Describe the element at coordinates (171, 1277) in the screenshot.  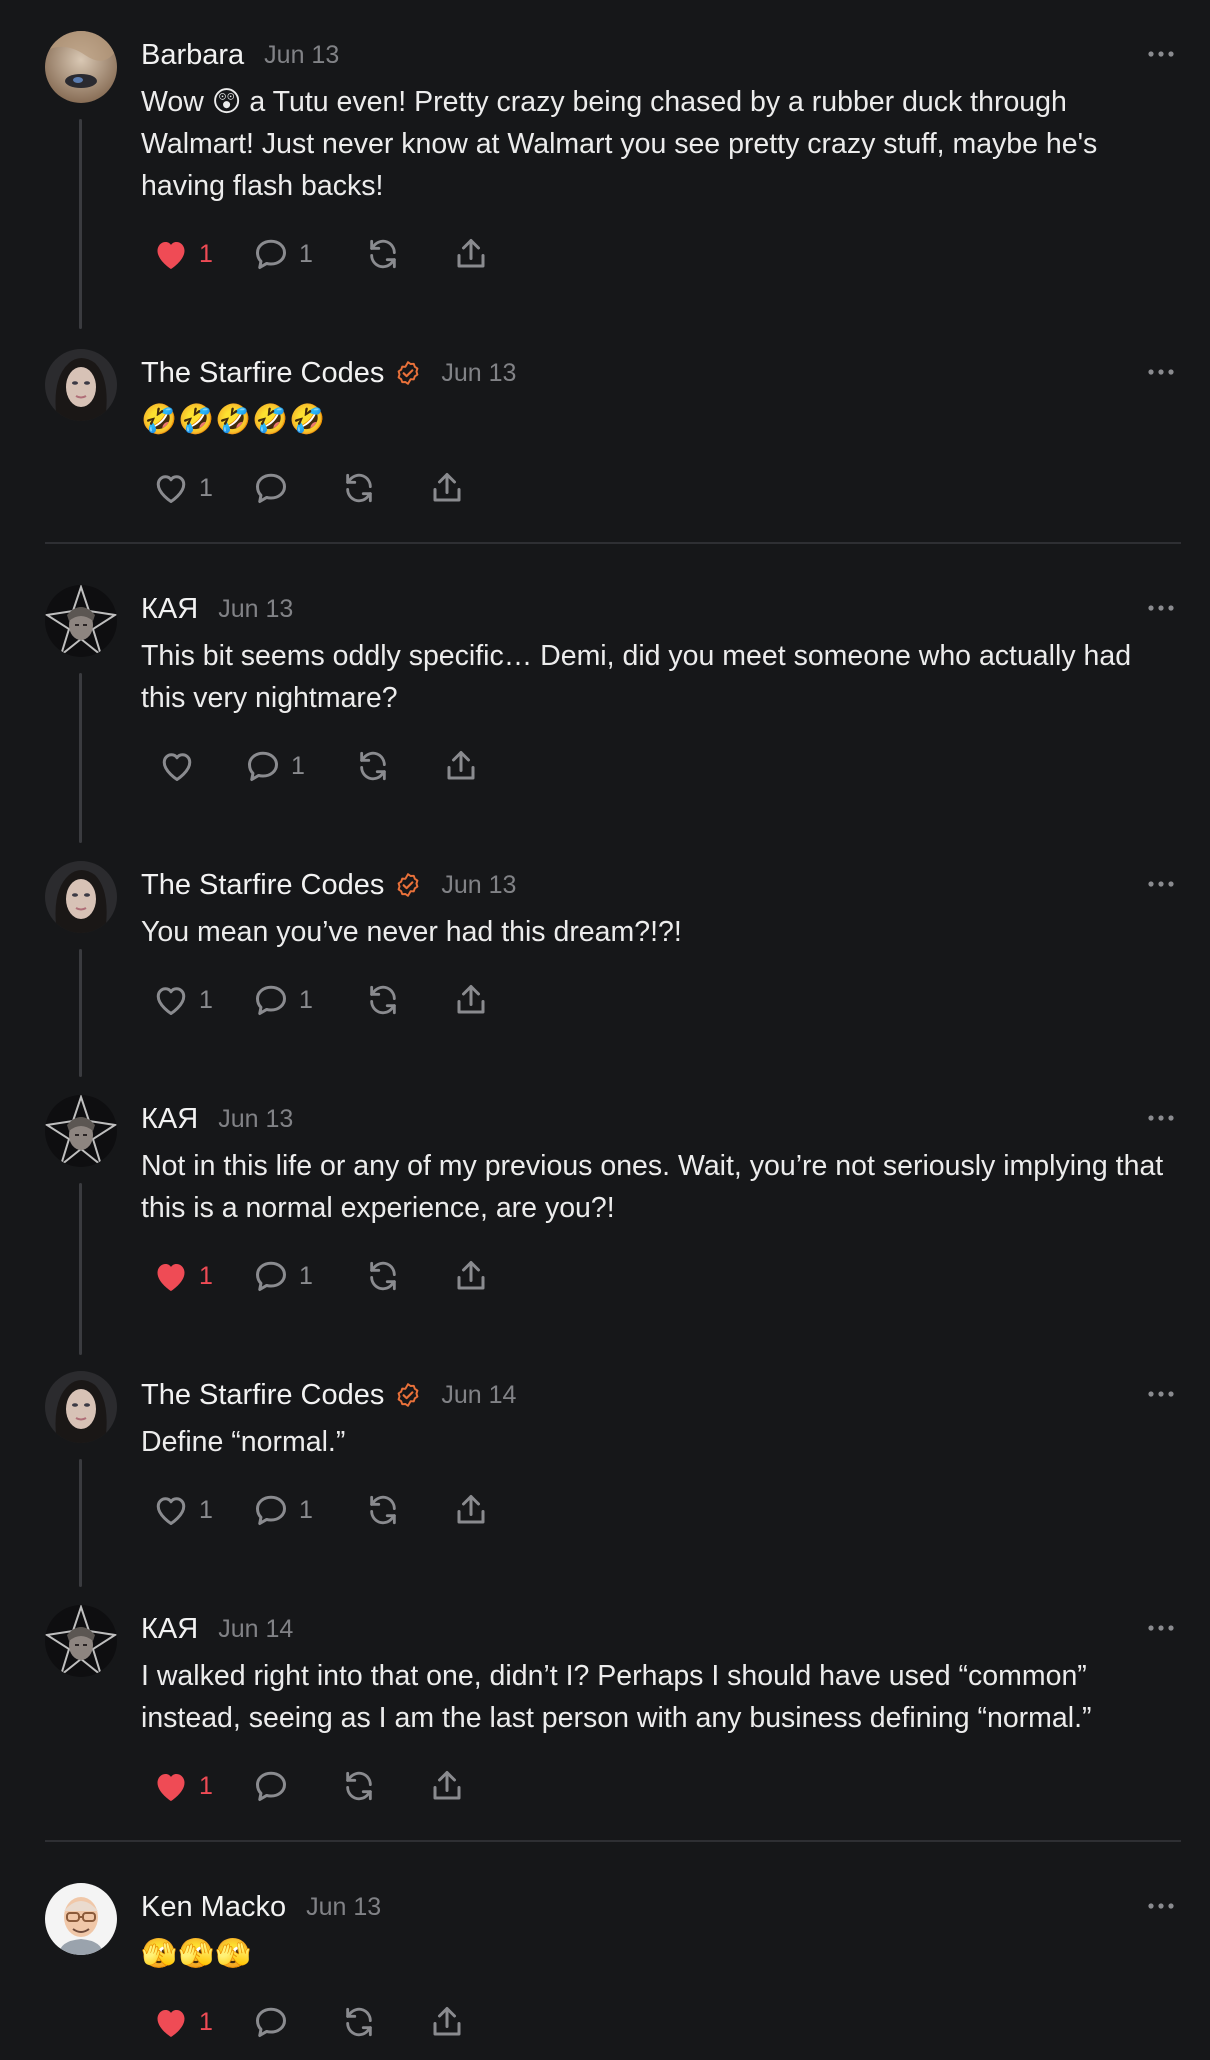
I see `heart-filled-icon` at that location.